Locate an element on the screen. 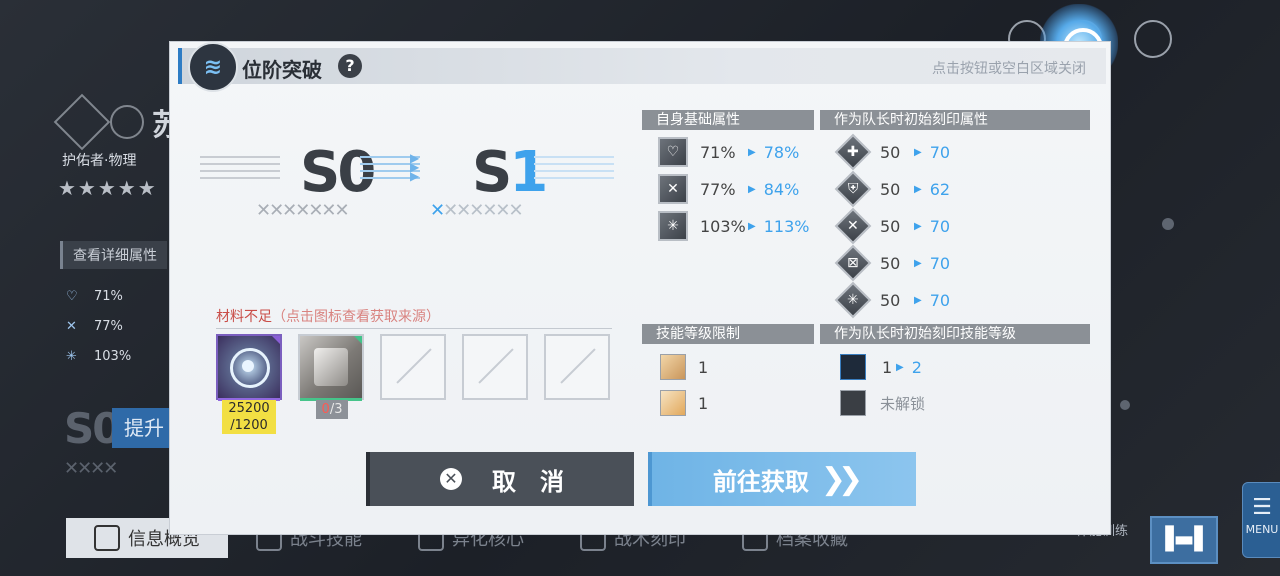 The height and width of the screenshot is (576, 1280). leader-skill-row: 未解锁 is located at coordinates (882, 403).